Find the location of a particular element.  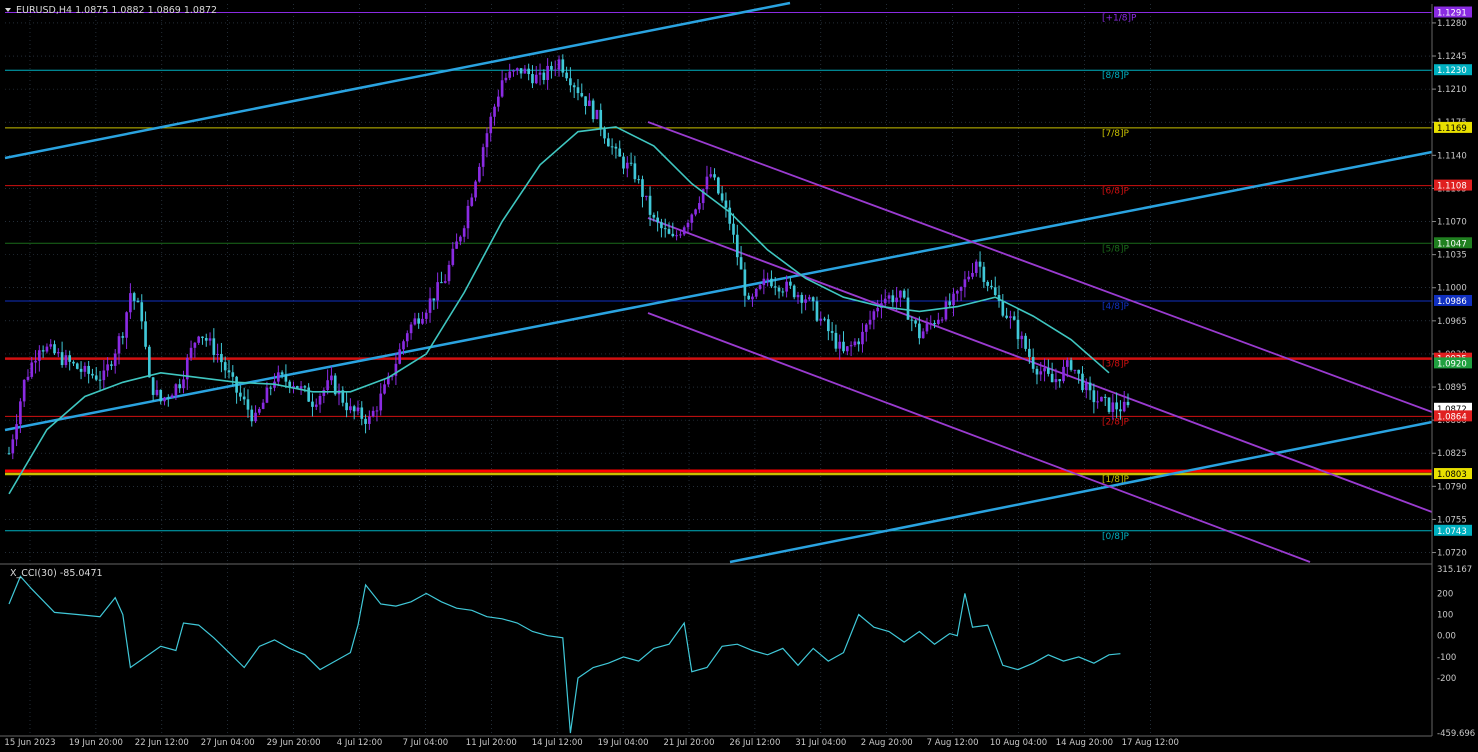

price-label-text: 1.1291 is located at coordinates (1452, 14).